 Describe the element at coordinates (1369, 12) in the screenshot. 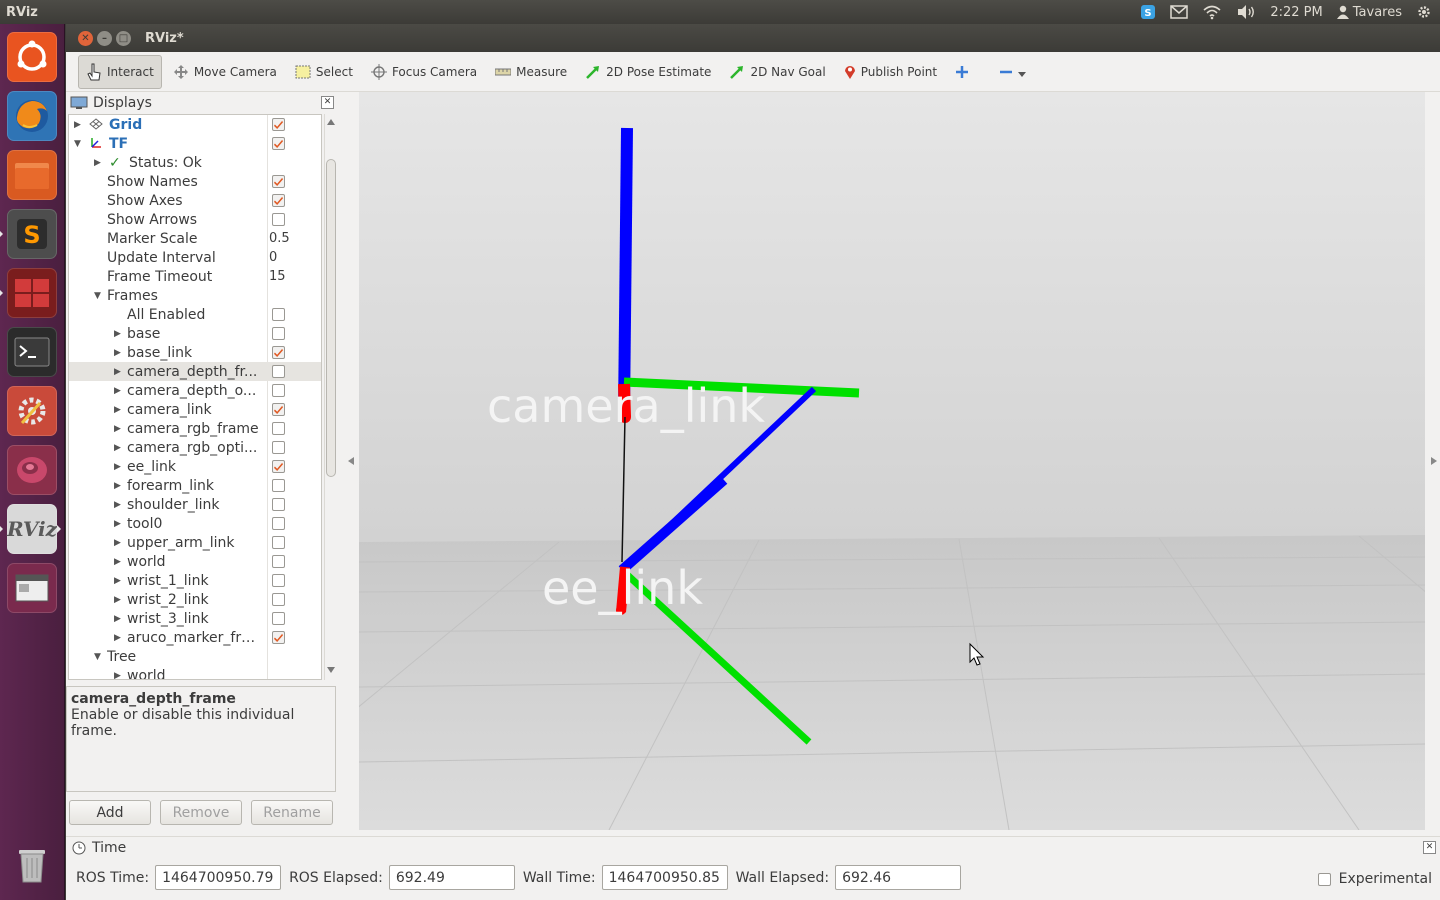

I see `user-menu: Tavares` at that location.